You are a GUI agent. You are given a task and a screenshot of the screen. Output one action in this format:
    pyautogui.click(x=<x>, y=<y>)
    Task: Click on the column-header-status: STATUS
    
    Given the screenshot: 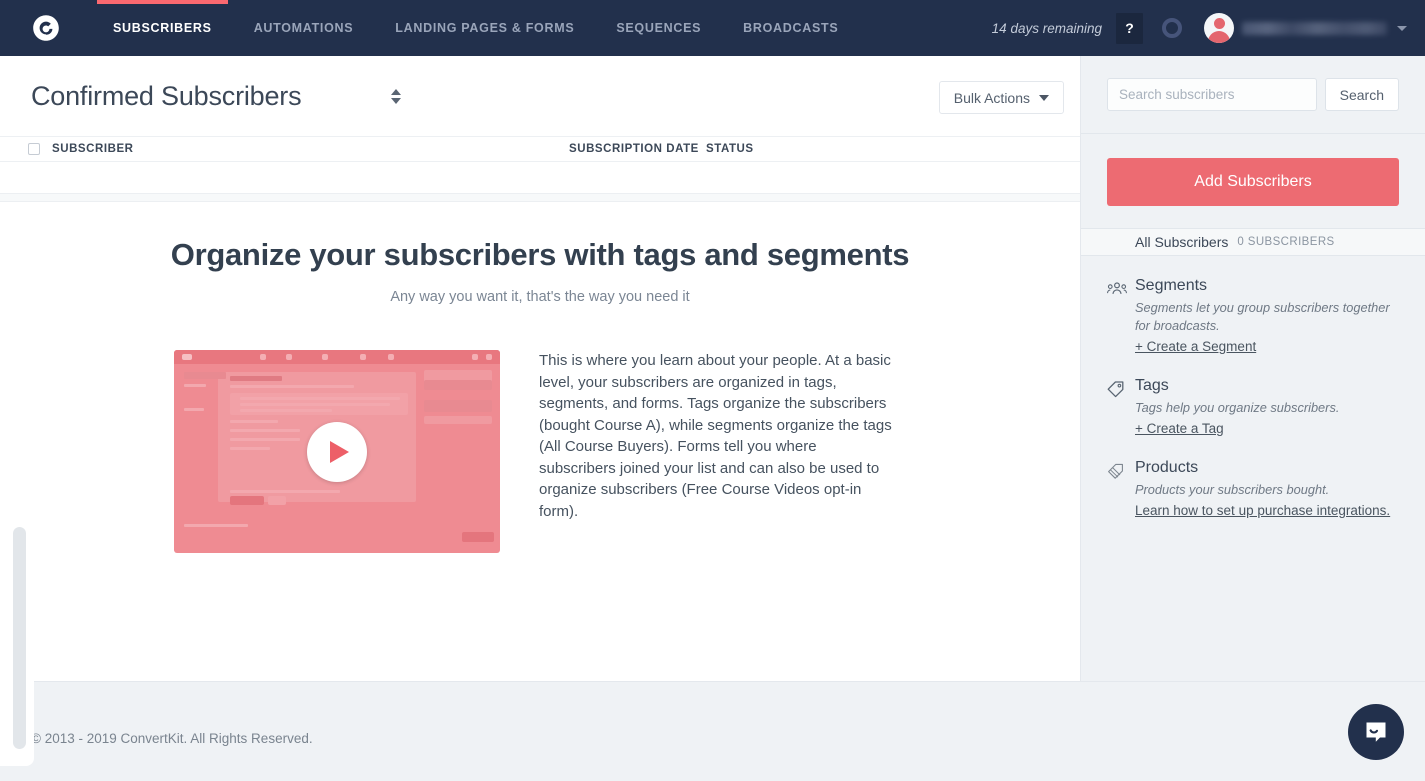 What is the action you would take?
    pyautogui.click(x=730, y=149)
    